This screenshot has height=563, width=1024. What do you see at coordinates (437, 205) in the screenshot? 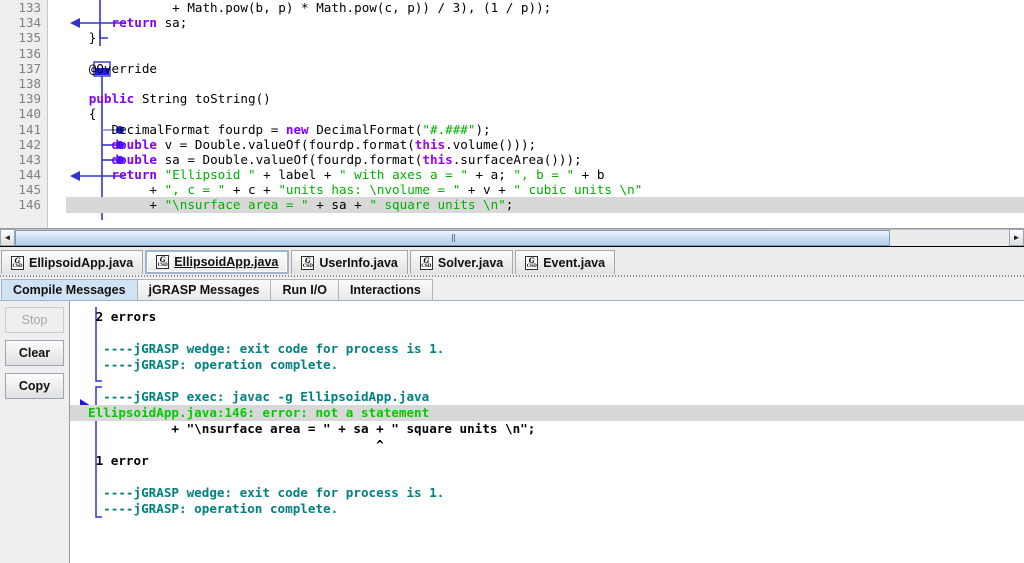
I see `code-token: " square units \n"` at bounding box center [437, 205].